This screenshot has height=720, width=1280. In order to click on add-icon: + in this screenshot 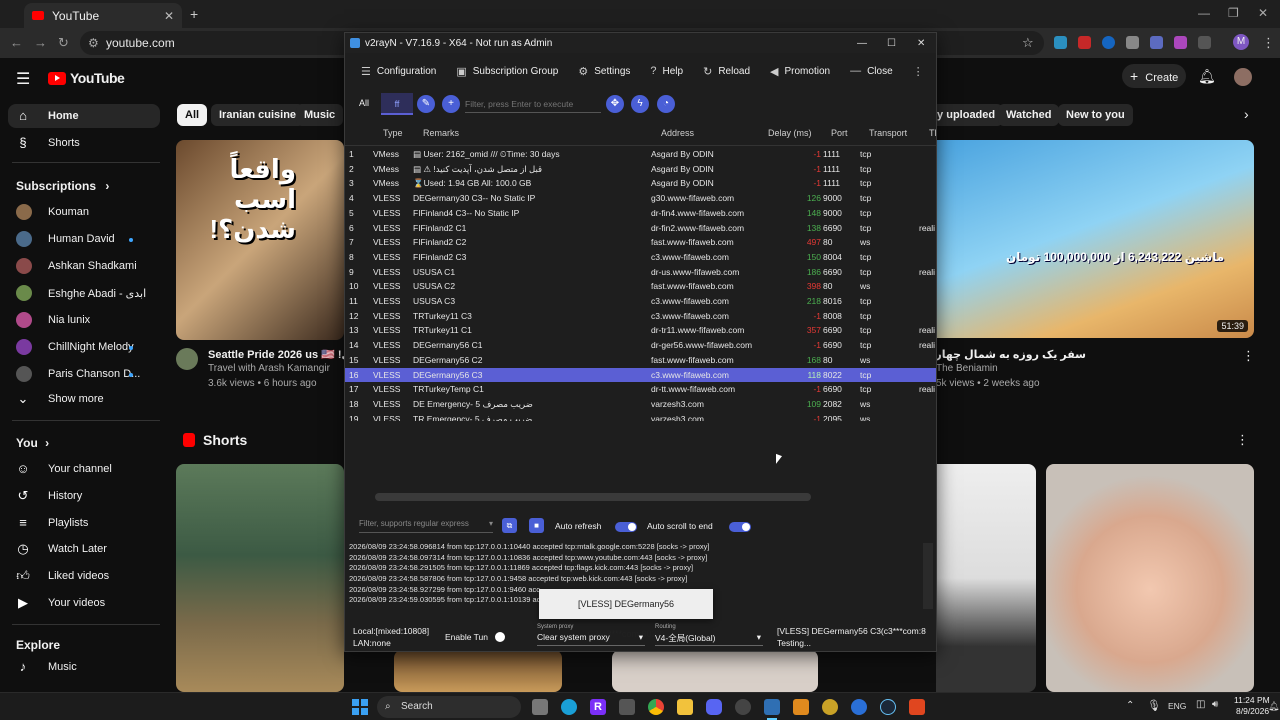, I will do `click(451, 104)`.